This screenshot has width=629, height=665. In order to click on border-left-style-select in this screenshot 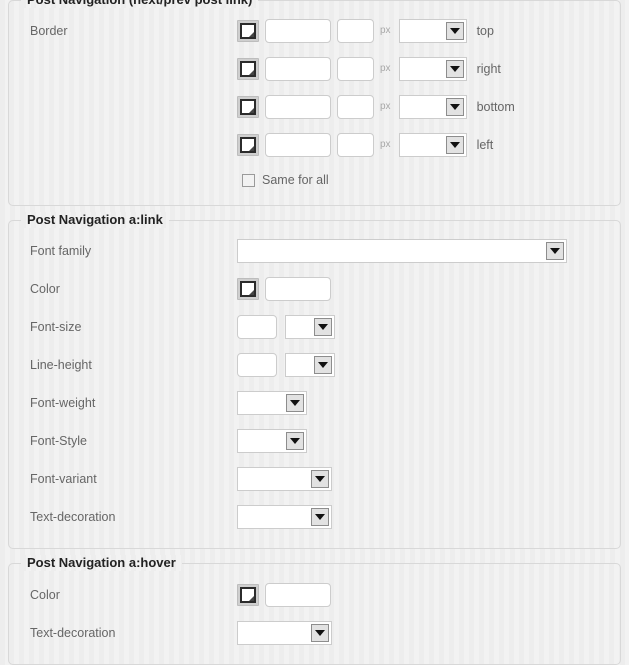, I will do `click(432, 145)`.